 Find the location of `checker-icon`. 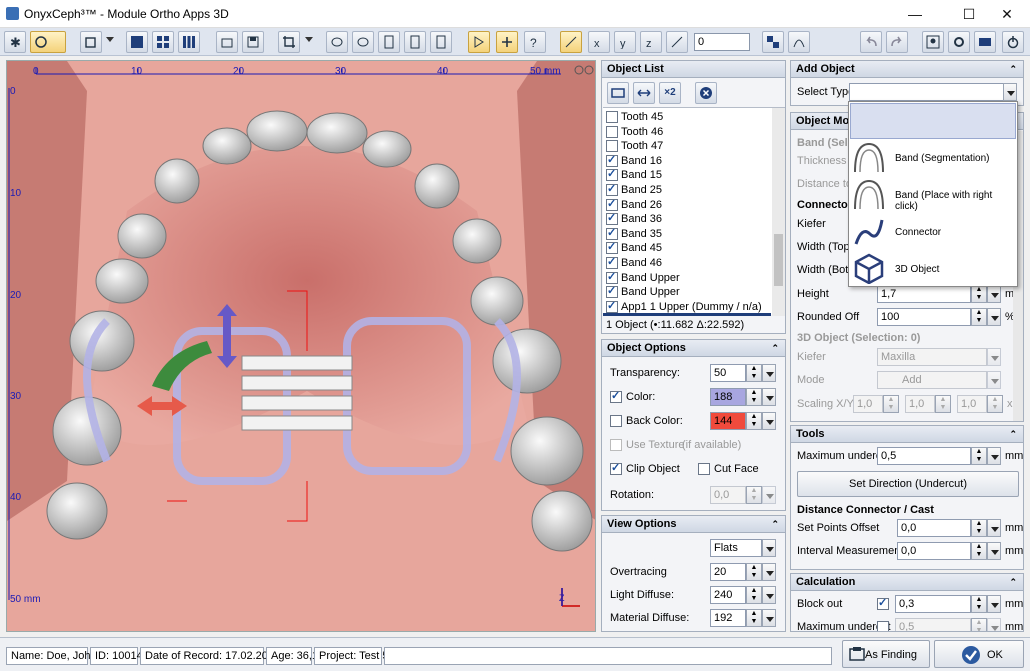

checker-icon is located at coordinates (773, 42).